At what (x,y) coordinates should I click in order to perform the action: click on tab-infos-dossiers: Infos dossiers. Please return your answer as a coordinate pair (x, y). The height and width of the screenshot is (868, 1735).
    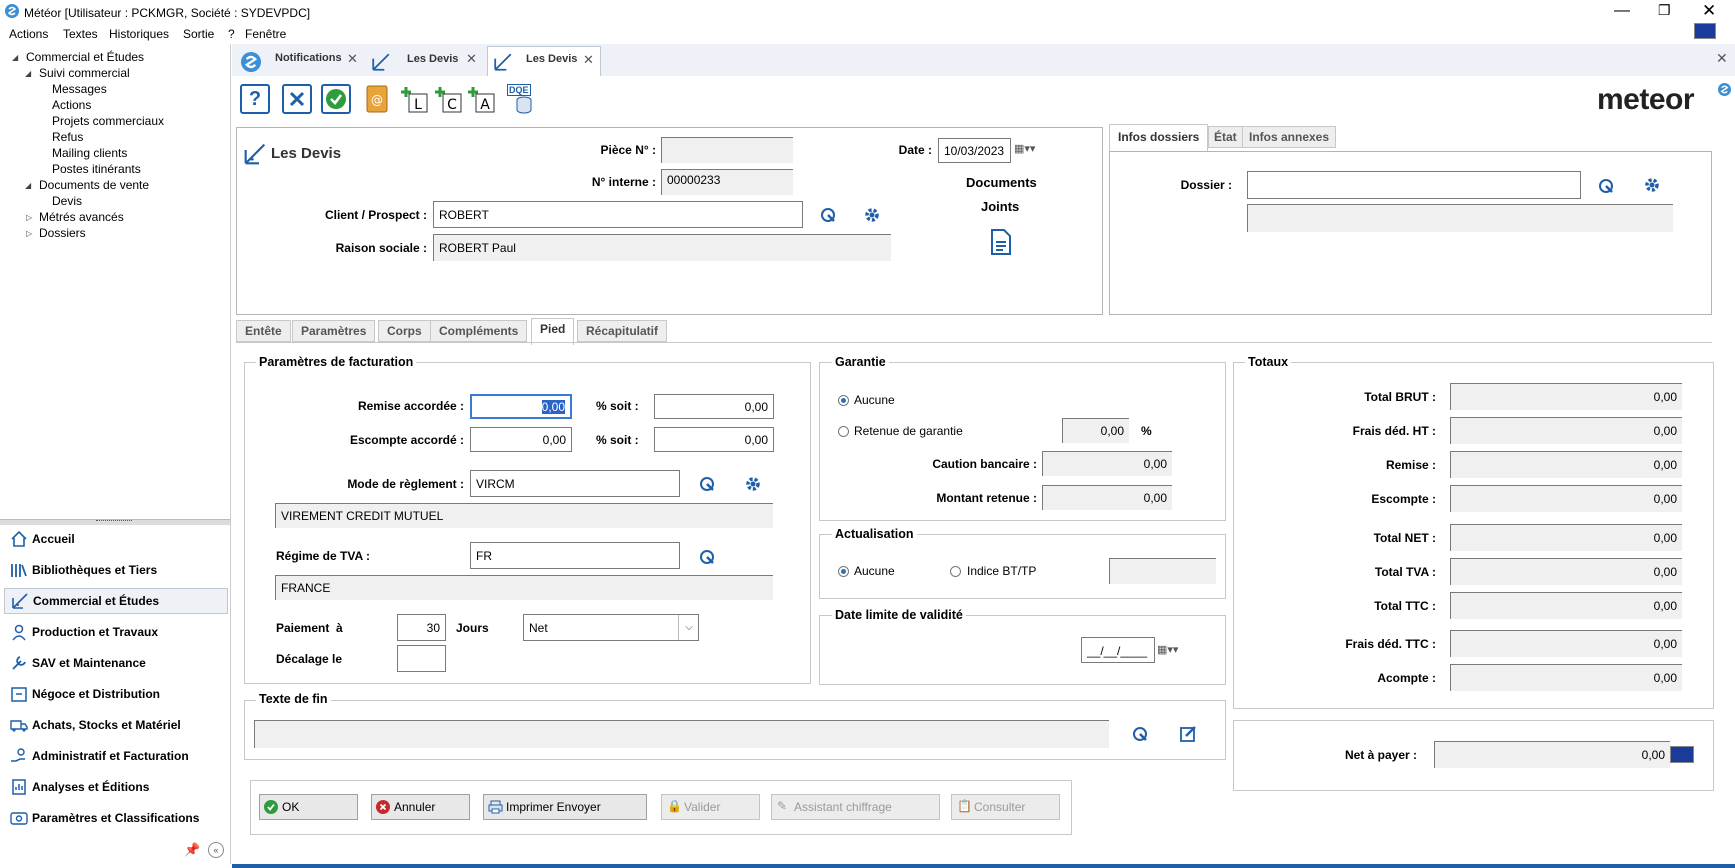
    Looking at the image, I should click on (1159, 138).